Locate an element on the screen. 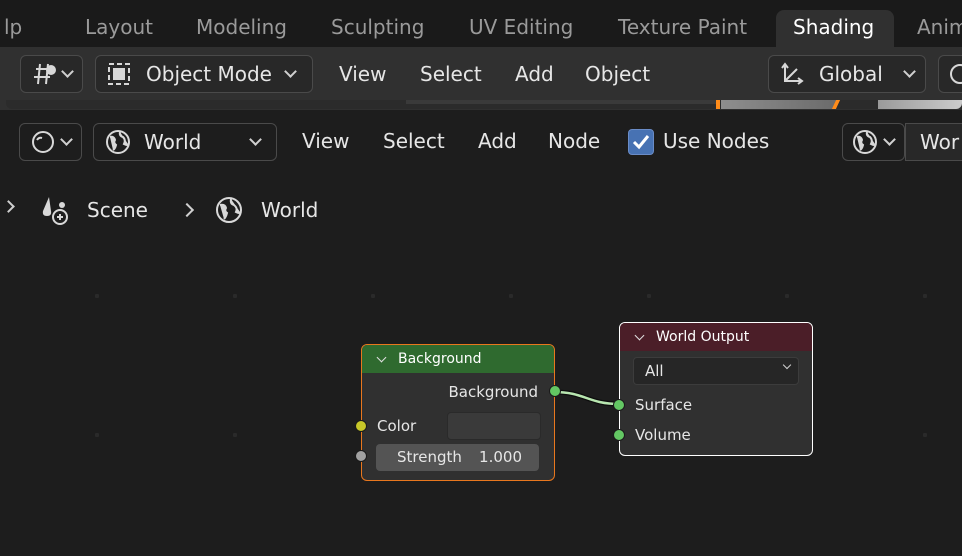 This screenshot has height=556, width=962. background-node-title: Background is located at coordinates (440, 359).